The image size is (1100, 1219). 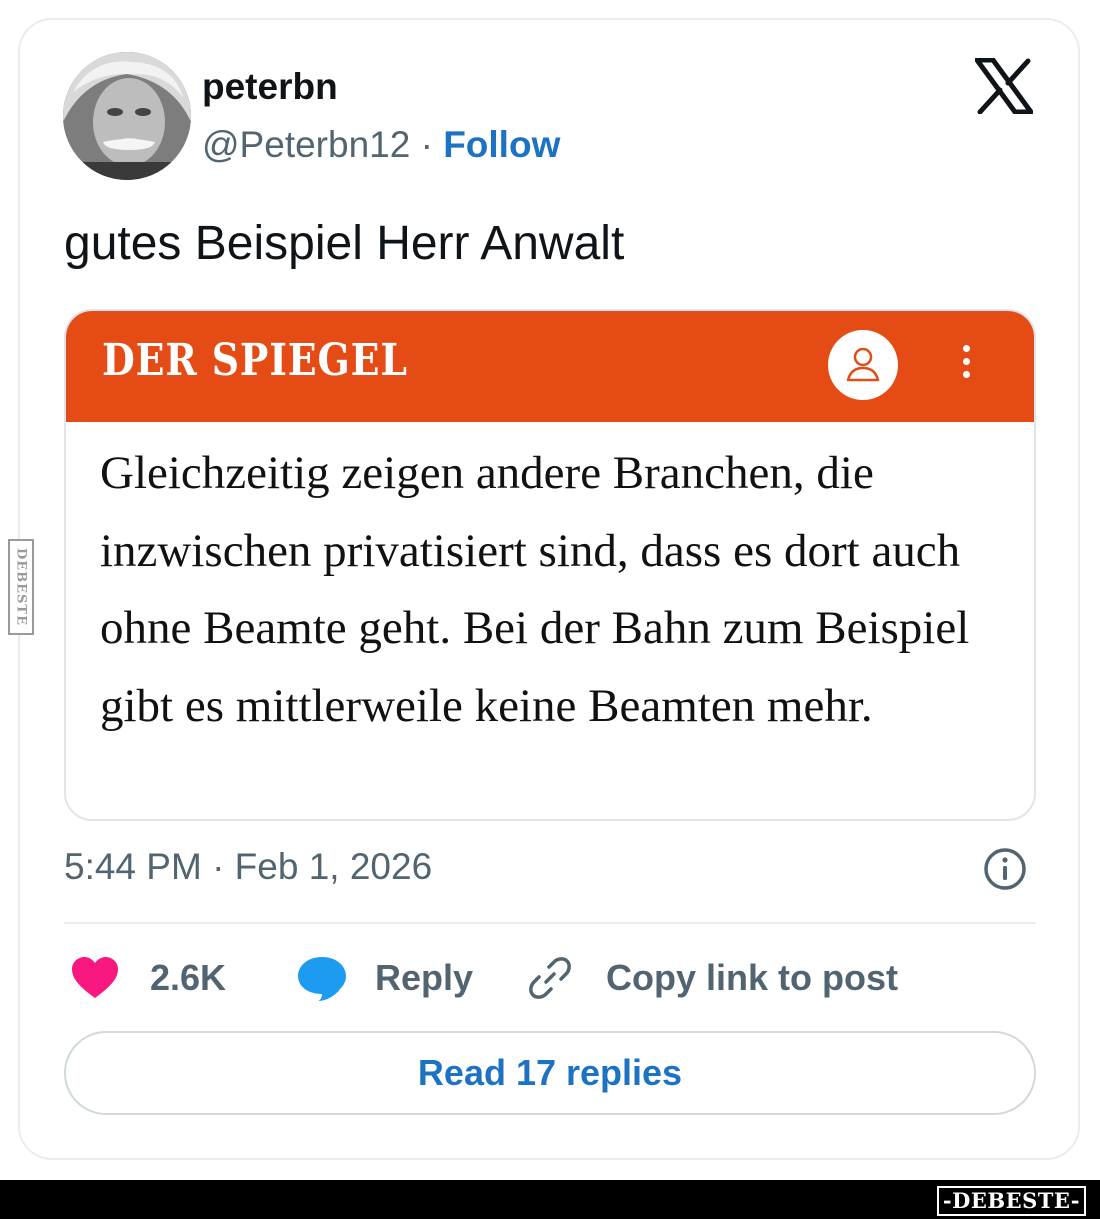 What do you see at coordinates (188, 977) in the screenshot?
I see `like-count: 2.6K` at bounding box center [188, 977].